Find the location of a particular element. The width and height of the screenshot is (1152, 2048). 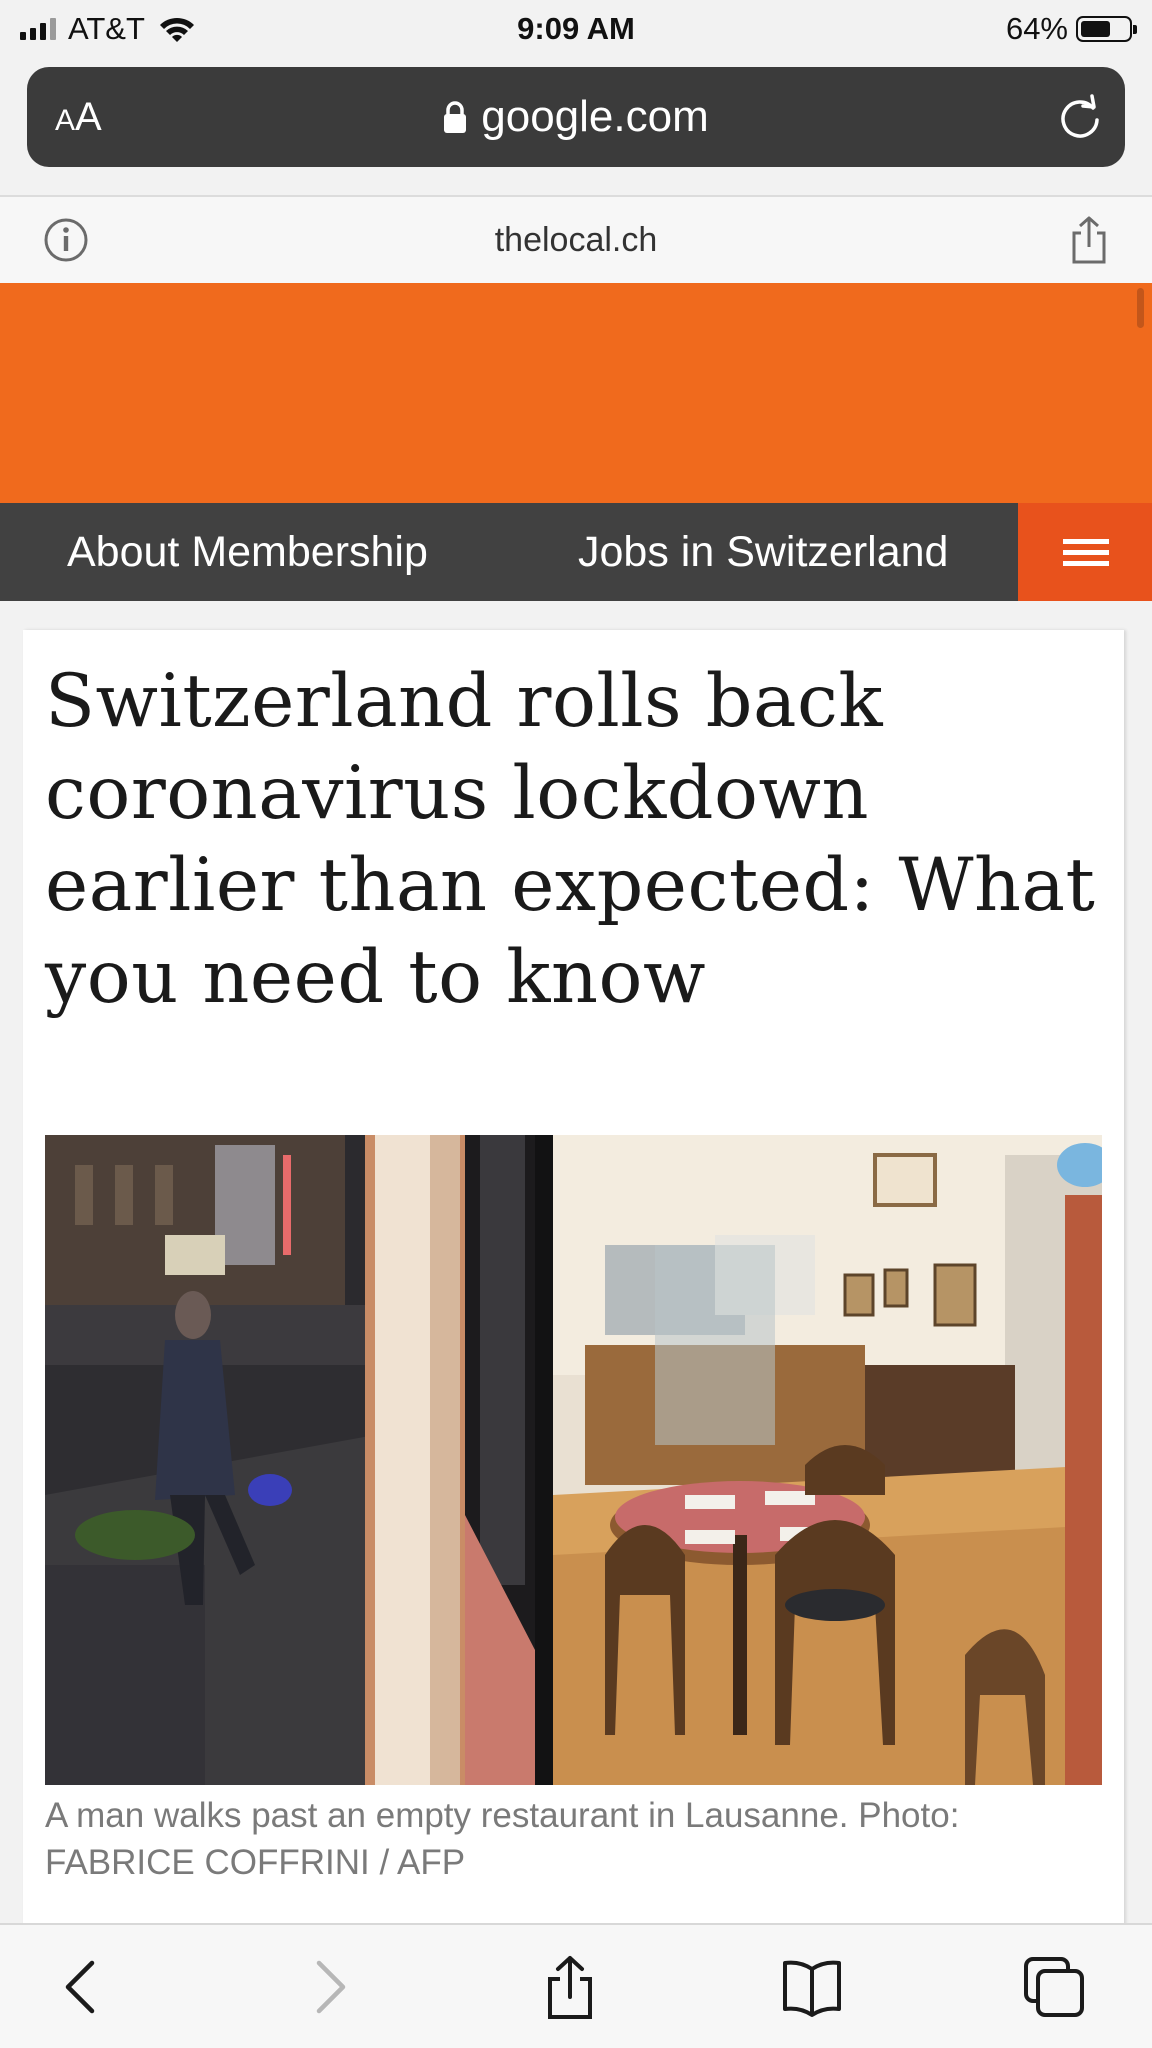

menu-button is located at coordinates (1085, 552).